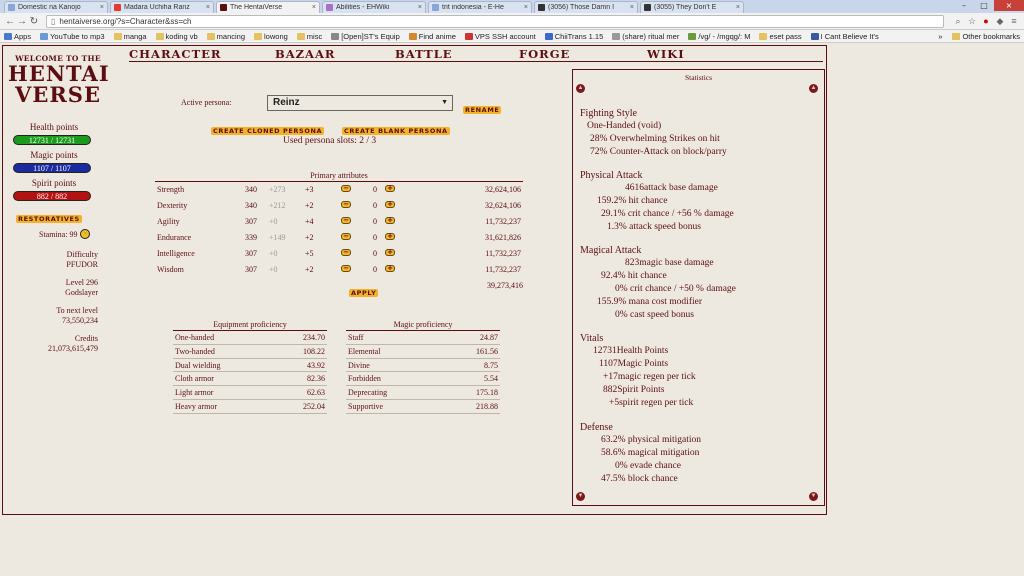 This screenshot has width=1024, height=576. What do you see at coordinates (10, 21) in the screenshot?
I see `back-icon: ←` at bounding box center [10, 21].